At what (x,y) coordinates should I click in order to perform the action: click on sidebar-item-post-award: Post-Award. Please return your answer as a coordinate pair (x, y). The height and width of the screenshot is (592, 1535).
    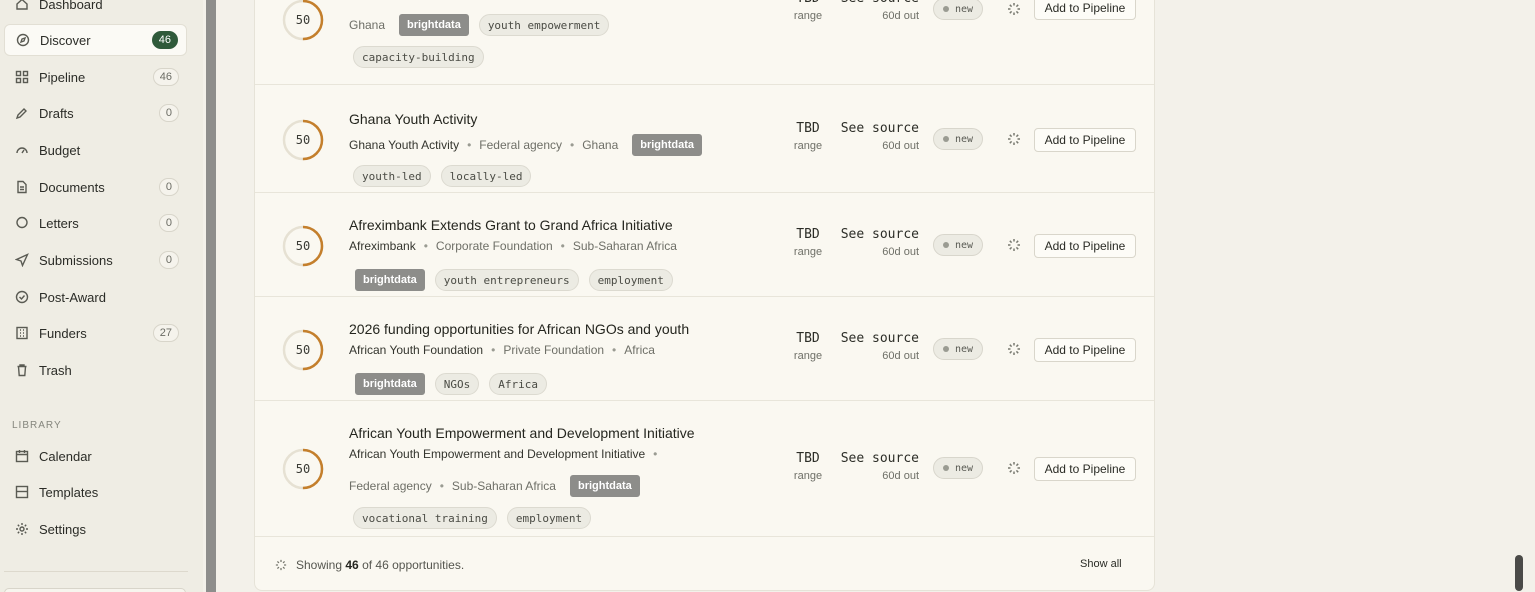
    Looking at the image, I should click on (95, 297).